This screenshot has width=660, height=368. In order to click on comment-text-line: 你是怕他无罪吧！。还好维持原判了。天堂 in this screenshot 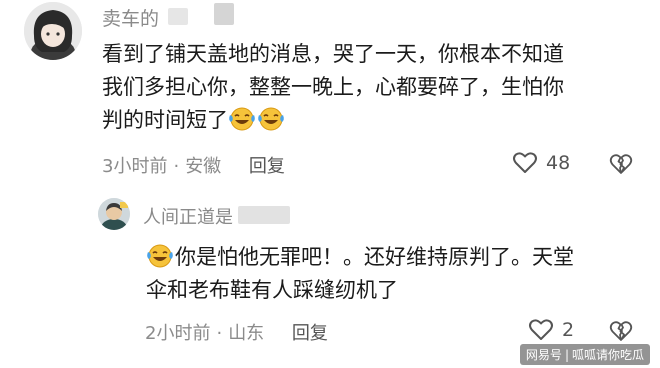, I will do `click(396, 257)`.